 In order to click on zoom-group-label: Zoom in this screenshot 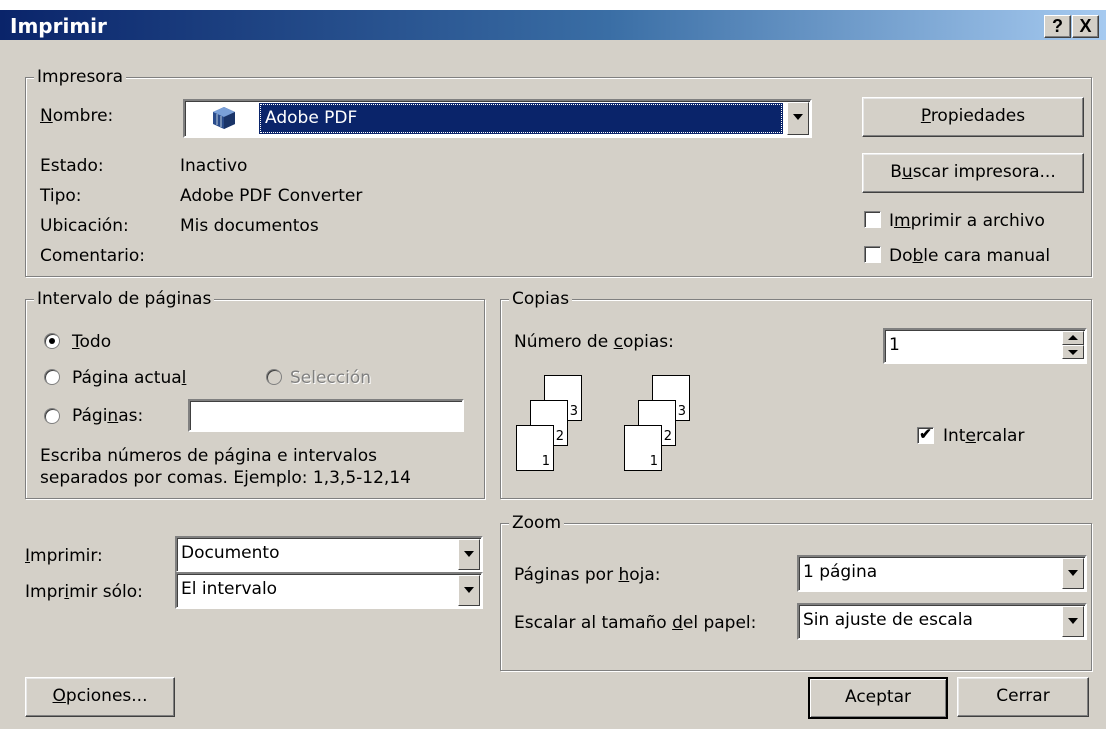, I will do `click(537, 523)`.